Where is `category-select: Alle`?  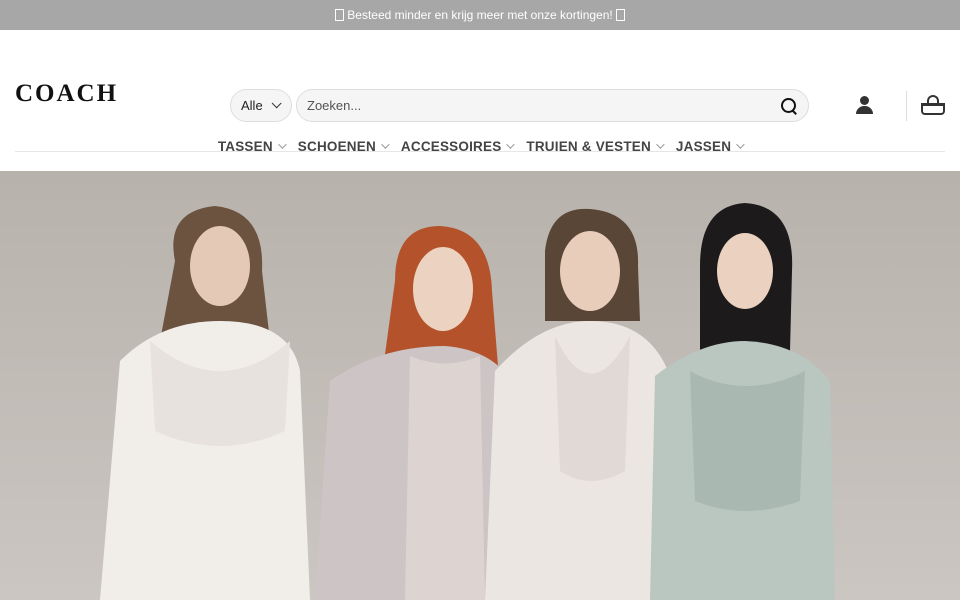 category-select: Alle is located at coordinates (261, 105).